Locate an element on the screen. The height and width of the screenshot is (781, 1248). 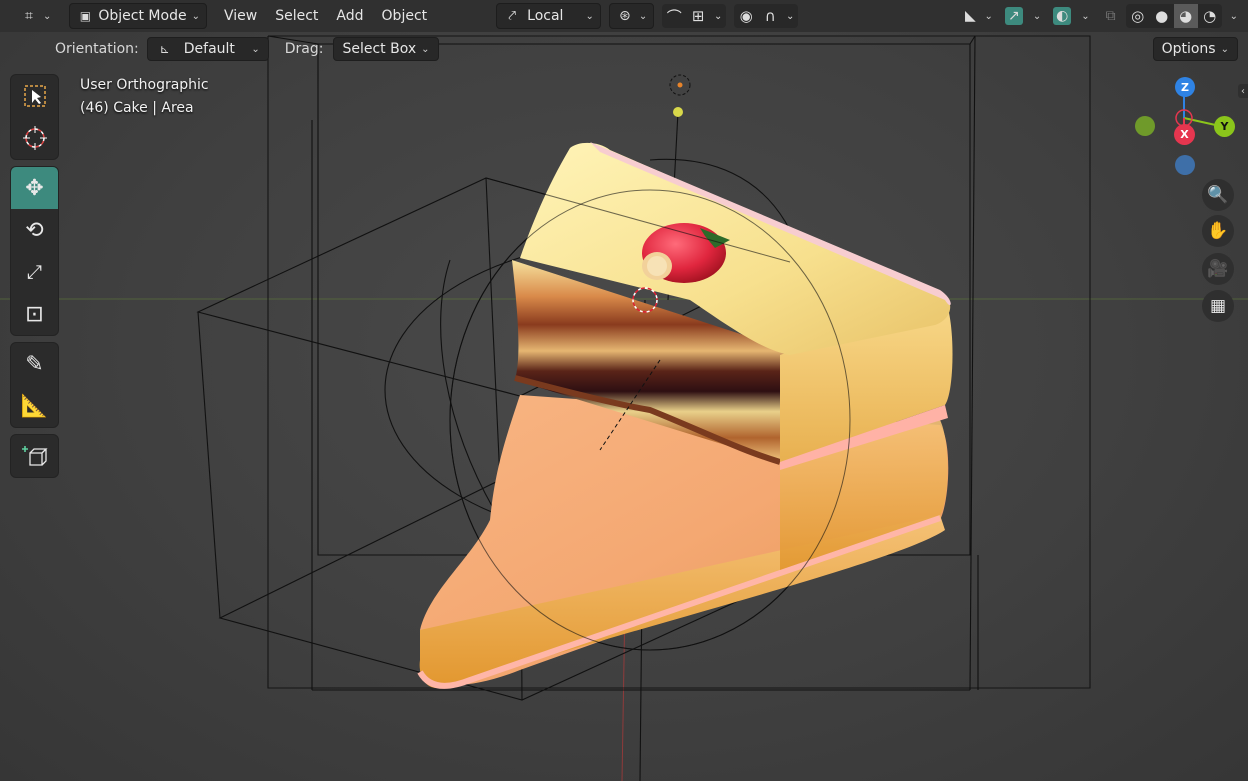
proportional-group: ◉ ∩ ⌄ is located at coordinates (766, 16).